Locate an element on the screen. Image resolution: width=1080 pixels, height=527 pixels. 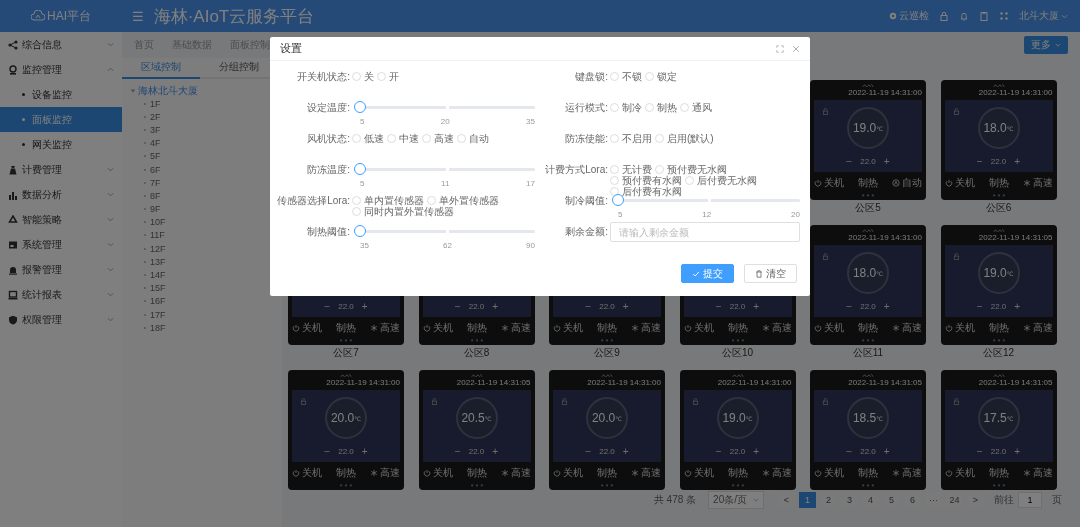
temperature-dial: 17.5$^{℃}$ is located at coordinates (998, 418).